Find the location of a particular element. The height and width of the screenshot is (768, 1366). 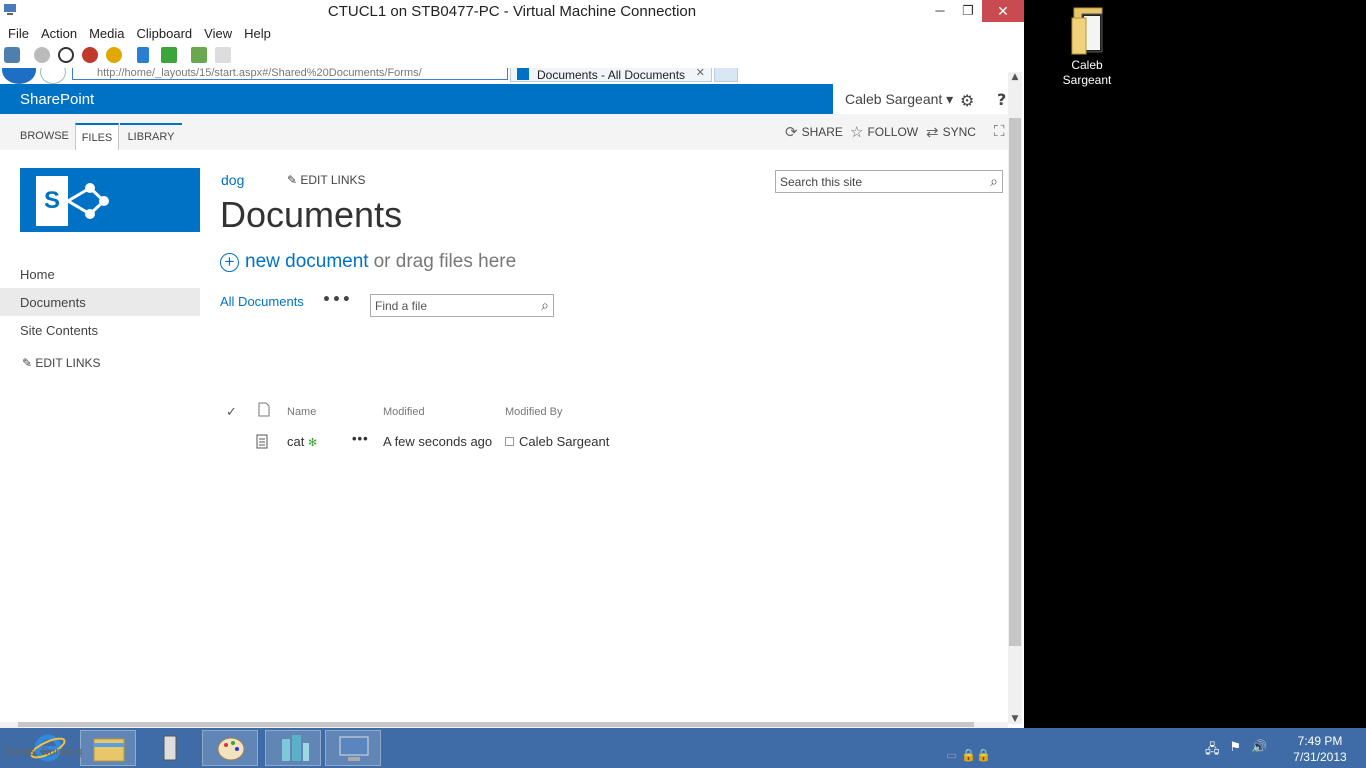

focus-on-content-button: ⛶ is located at coordinates (999, 131).